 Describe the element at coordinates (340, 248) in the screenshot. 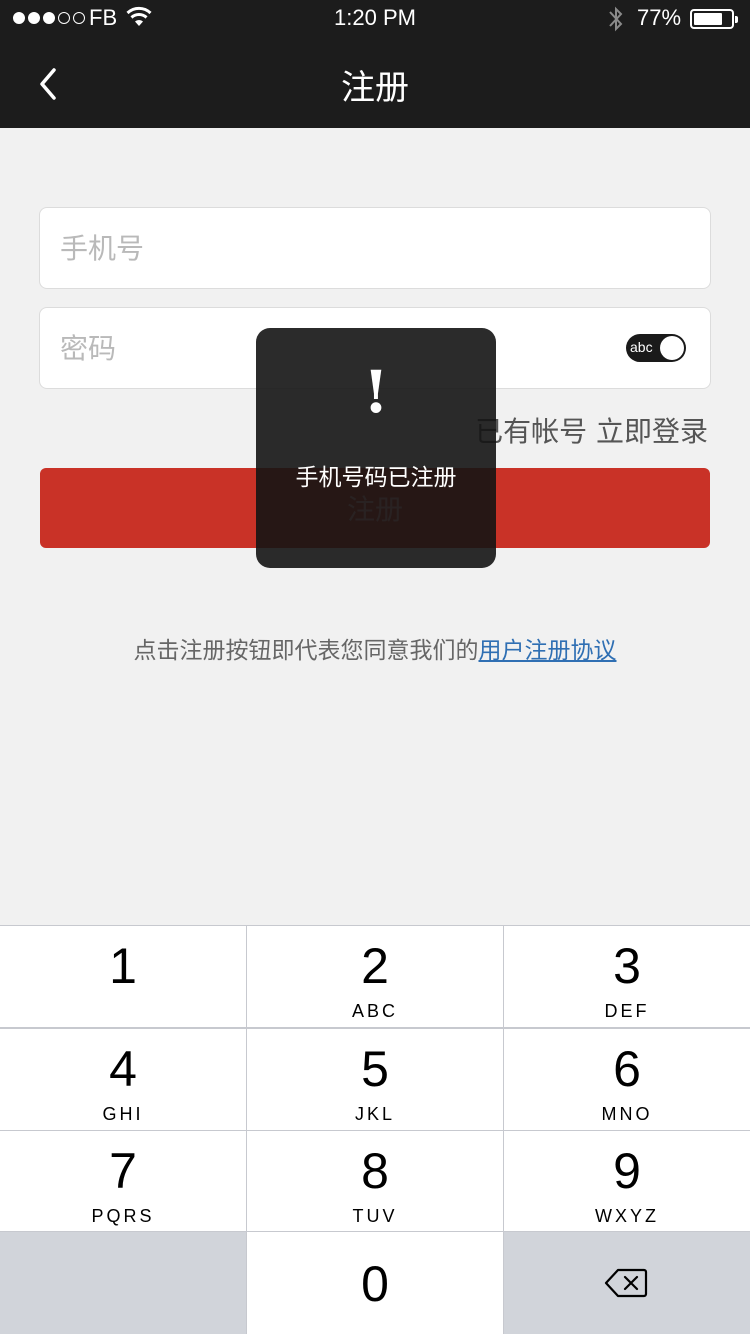

I see `phone-input` at that location.